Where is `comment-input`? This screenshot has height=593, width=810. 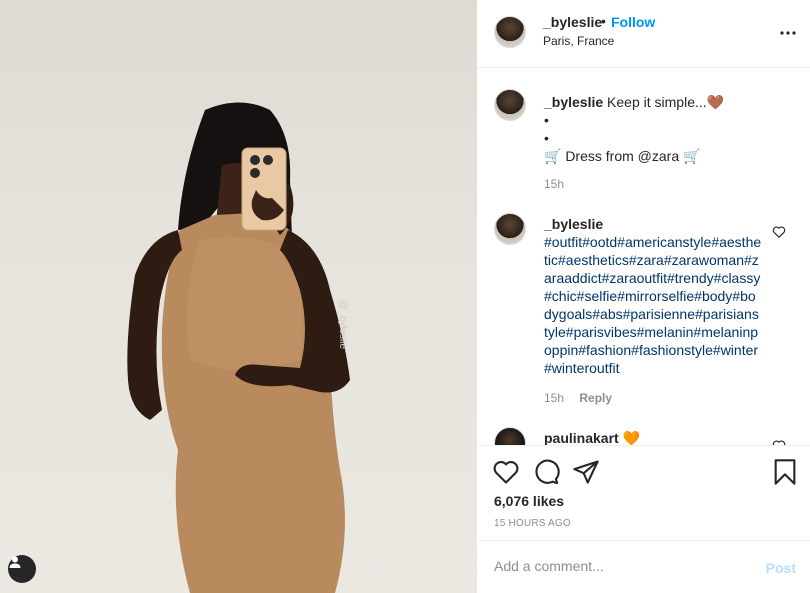
comment-input is located at coordinates (619, 566).